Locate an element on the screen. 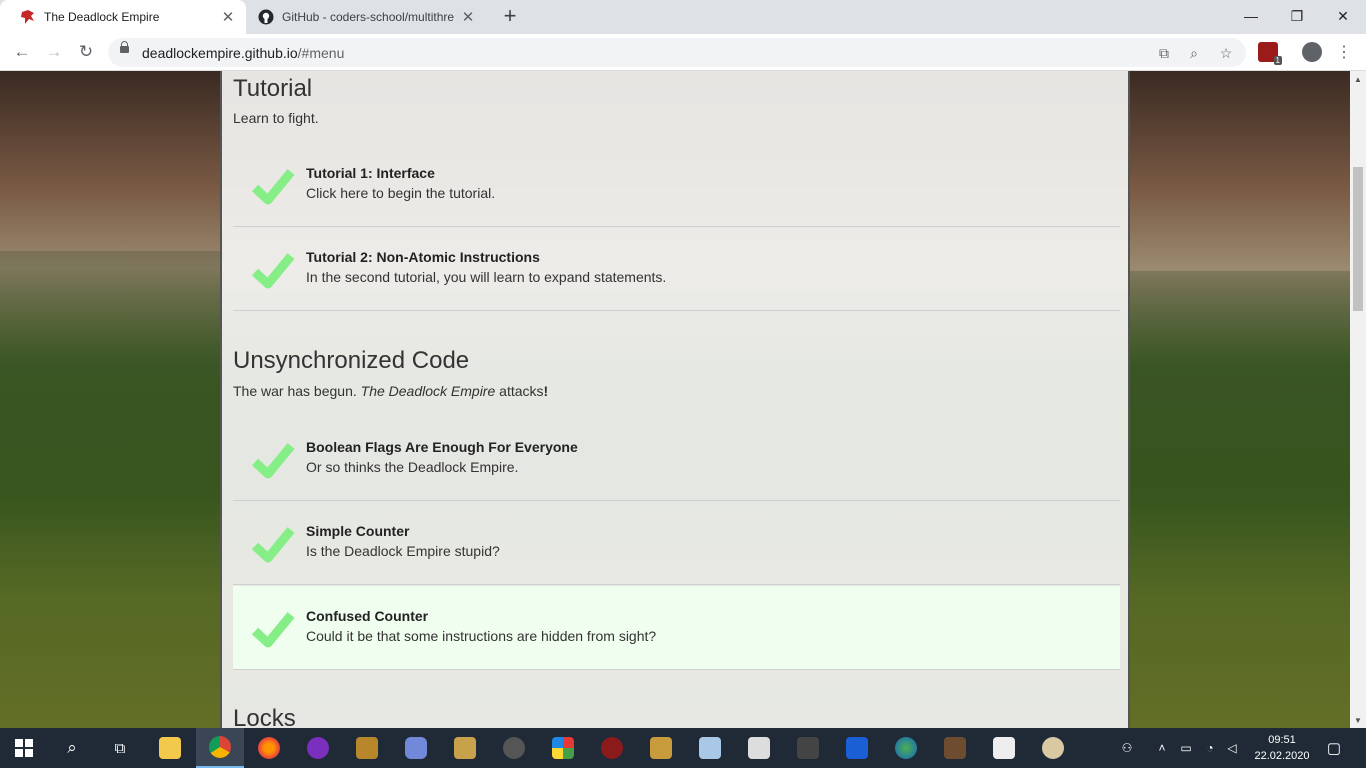 The image size is (1366, 768). cube-icon is located at coordinates (710, 748).